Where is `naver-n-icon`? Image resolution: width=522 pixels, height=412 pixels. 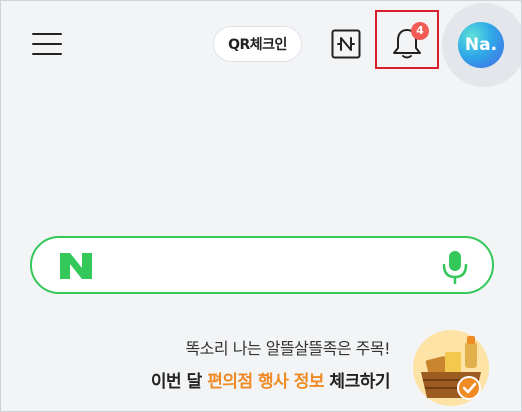
naver-n-icon is located at coordinates (346, 44).